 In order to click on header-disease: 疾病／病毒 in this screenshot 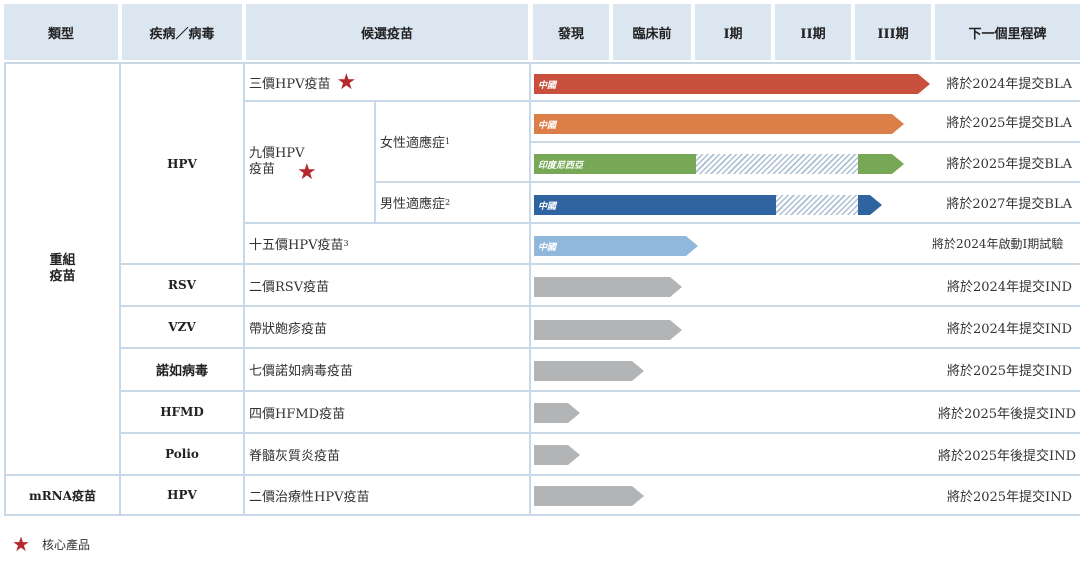, I will do `click(182, 32)`.